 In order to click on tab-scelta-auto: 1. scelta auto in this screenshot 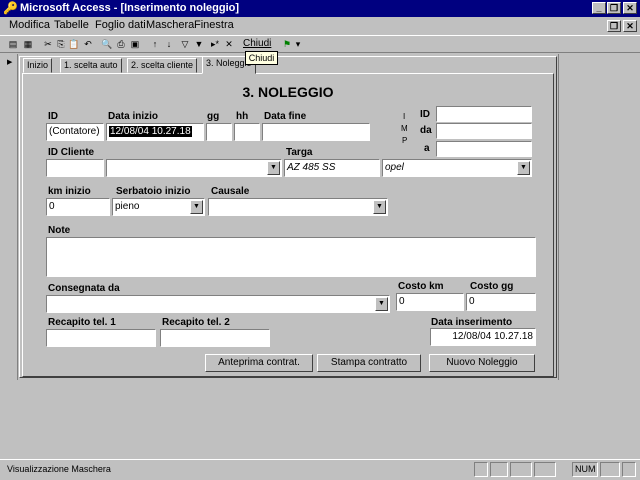, I will do `click(91, 65)`.